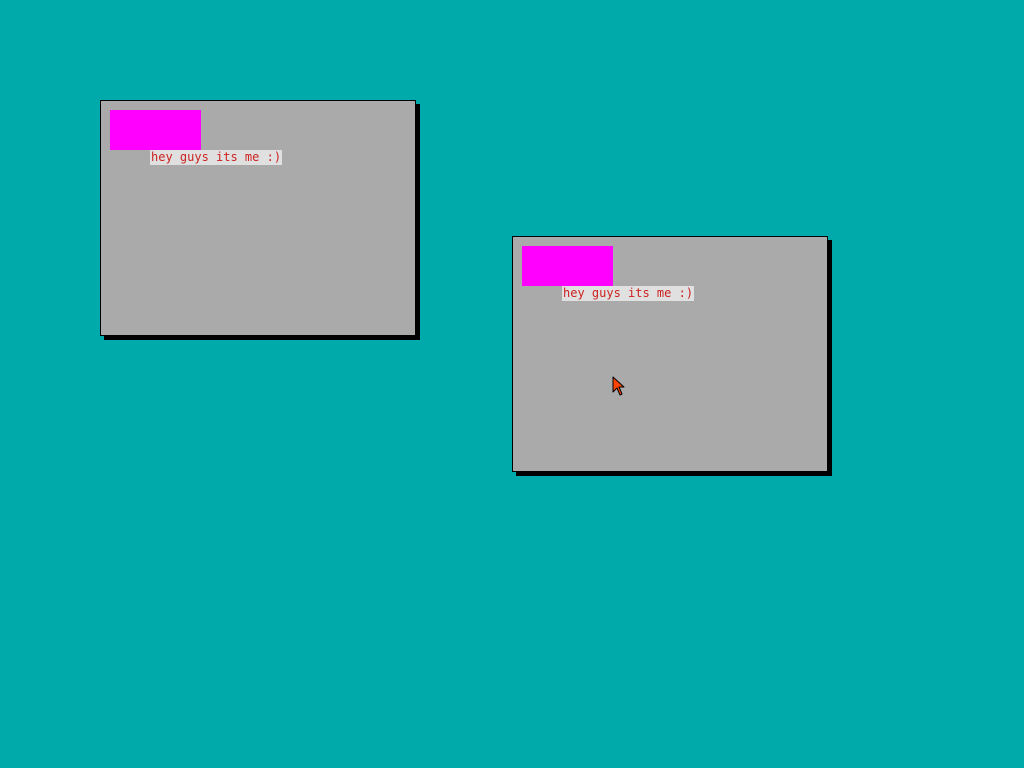 This screenshot has height=768, width=1024. Describe the element at coordinates (258, 218) in the screenshot. I see `window-1: hey guys its me :)` at that location.